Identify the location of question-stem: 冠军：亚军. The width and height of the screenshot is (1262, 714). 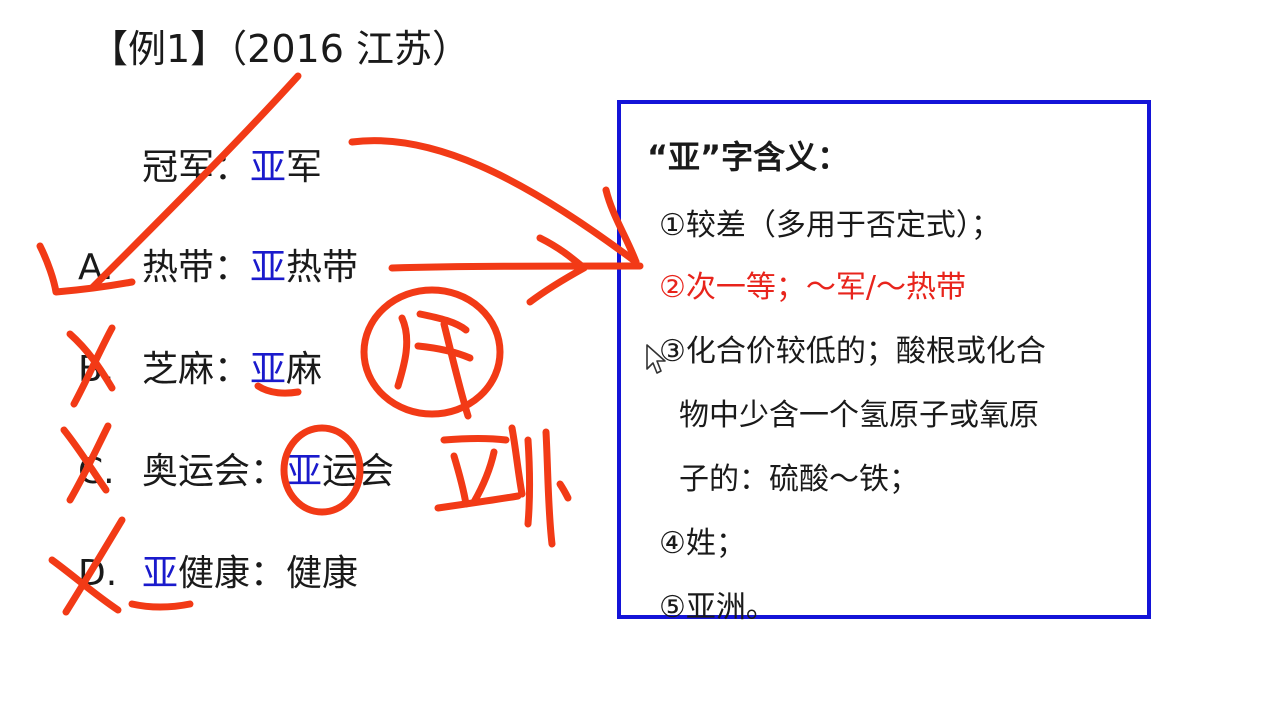
(232, 164).